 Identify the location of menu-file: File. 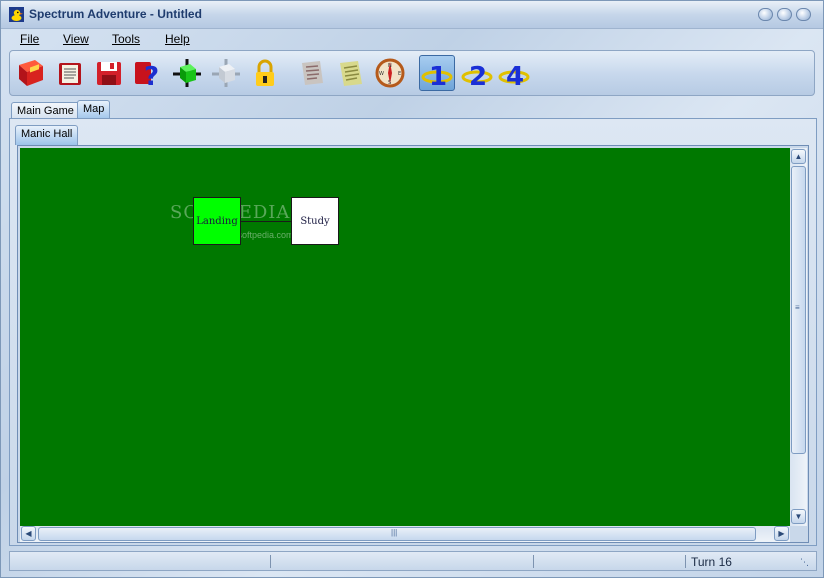
(29, 39).